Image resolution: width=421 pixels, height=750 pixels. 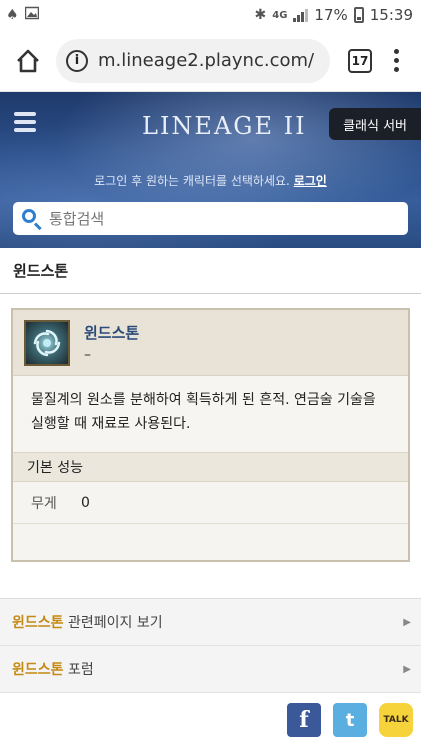 What do you see at coordinates (47, 342) in the screenshot?
I see `windstone-icon` at bounding box center [47, 342].